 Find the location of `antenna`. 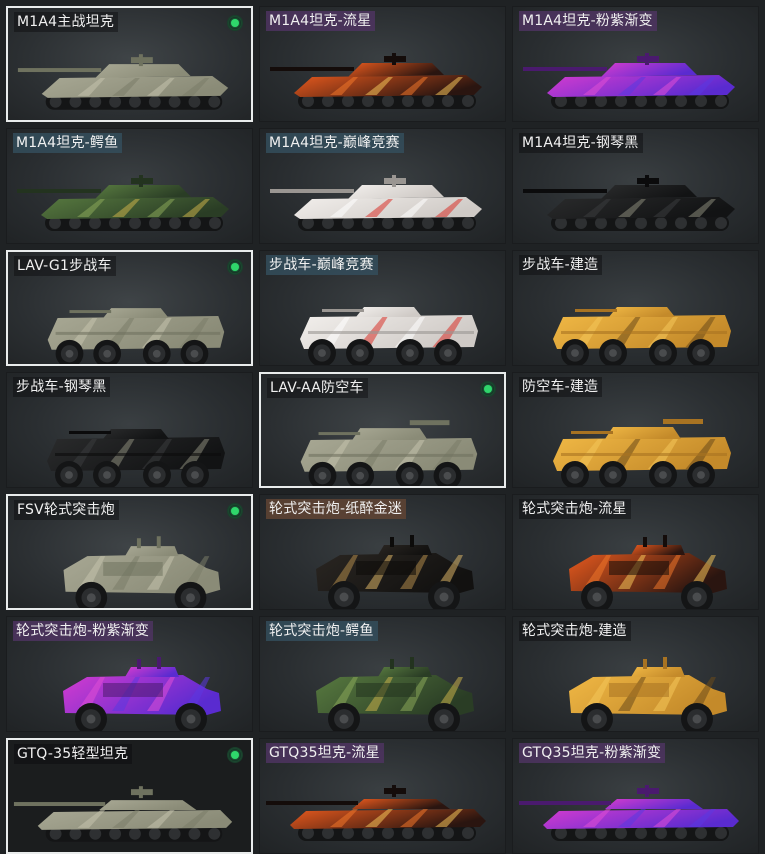

antenna is located at coordinates (665, 663).